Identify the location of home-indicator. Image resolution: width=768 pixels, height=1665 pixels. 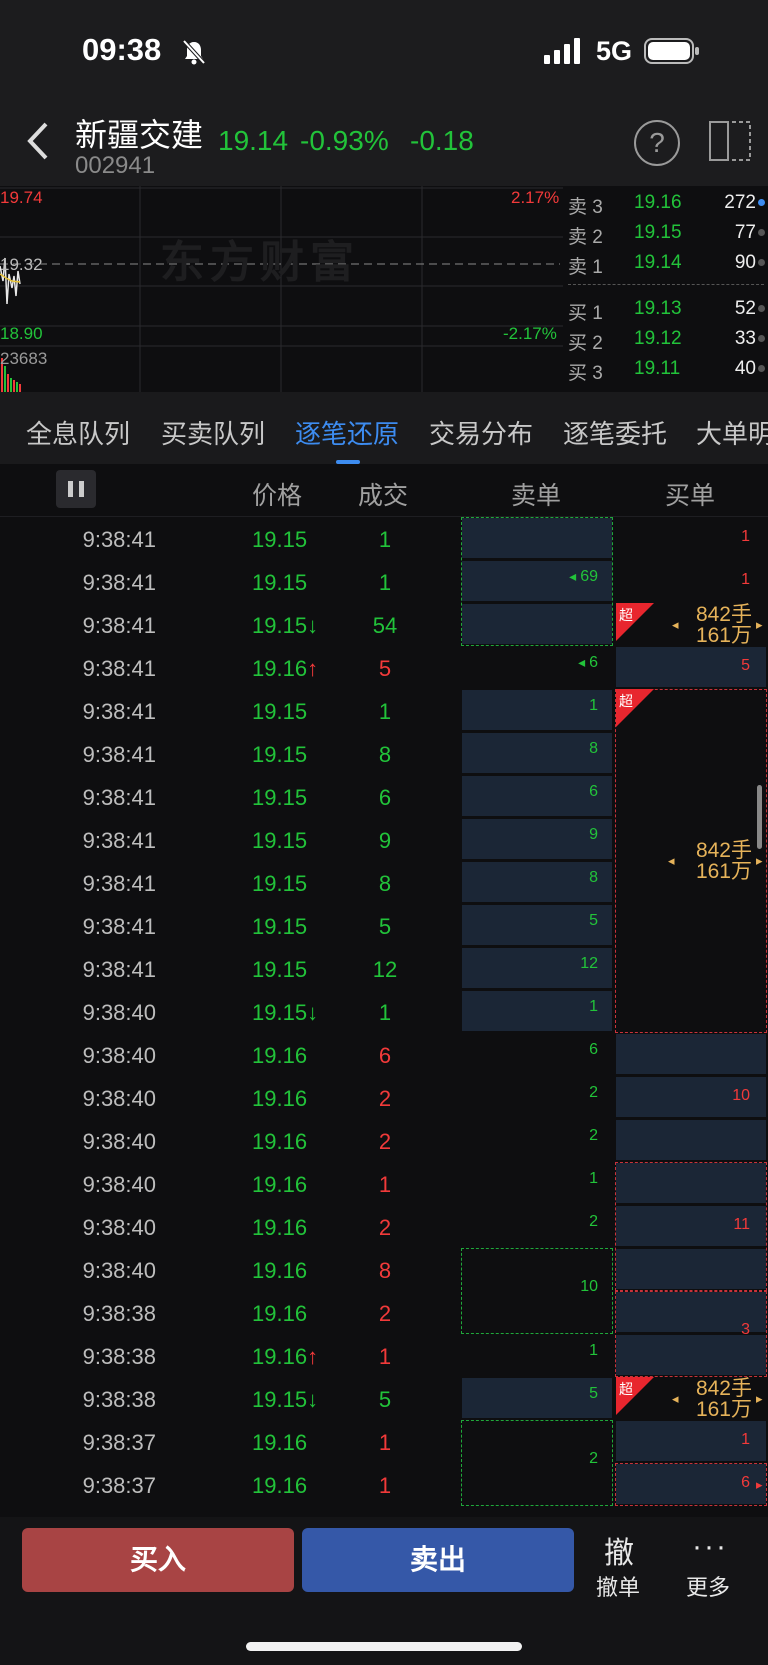
(384, 1646).